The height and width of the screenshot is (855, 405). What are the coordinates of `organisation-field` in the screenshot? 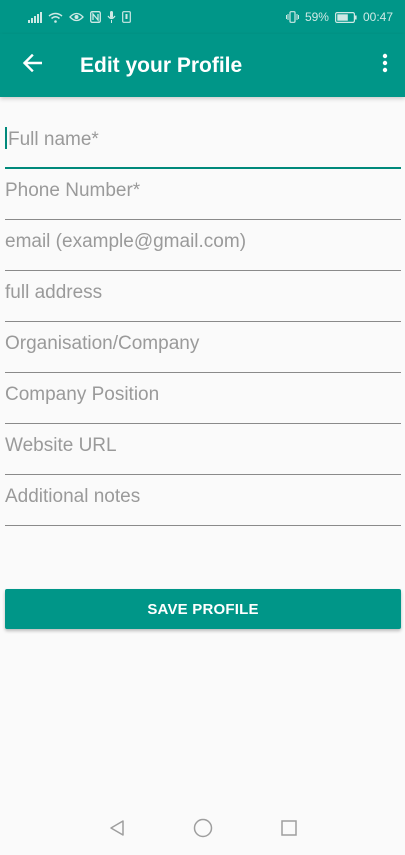 It's located at (203, 347).